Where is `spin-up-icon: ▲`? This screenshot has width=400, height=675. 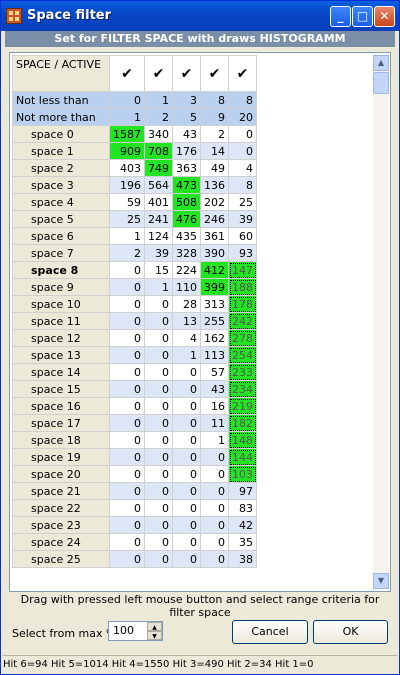 spin-up-icon: ▲ is located at coordinates (154, 626).